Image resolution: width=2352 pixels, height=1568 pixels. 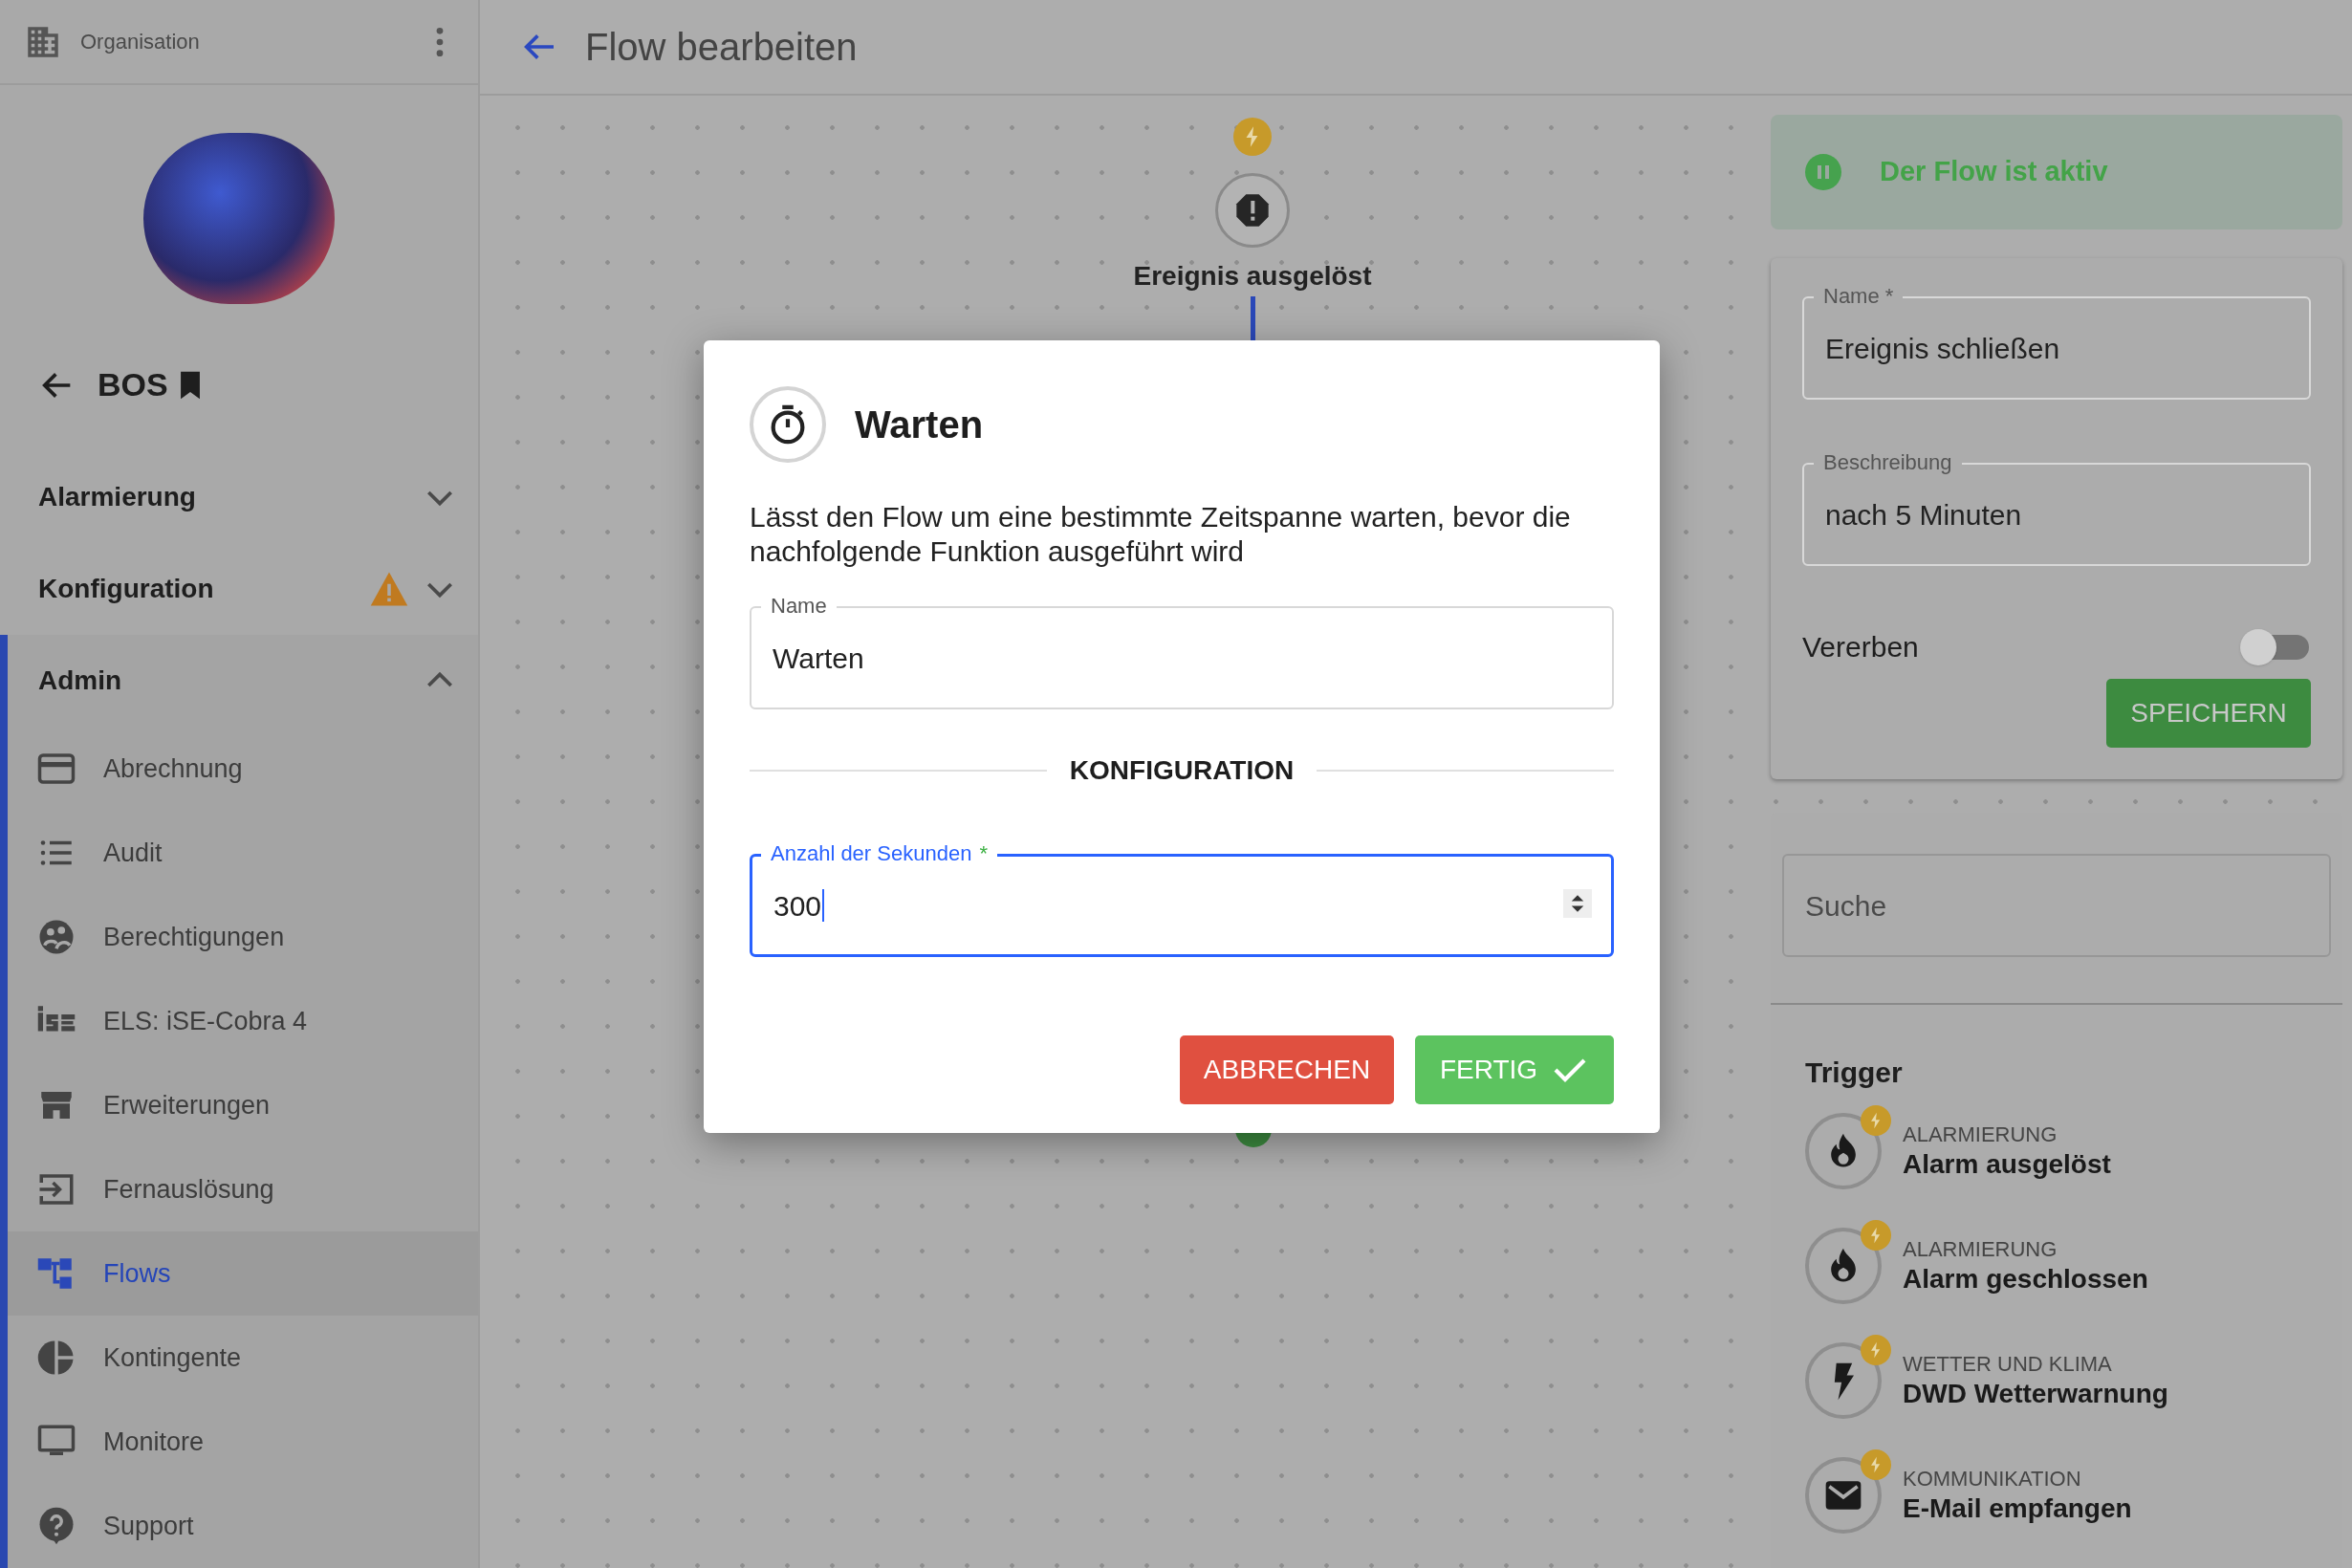 What do you see at coordinates (1161, 534) in the screenshot?
I see `dialog-description: Lässt den Flow um eine bestimmte Zeitspanne warten, bevor die nachfolgende Funktion ausgeführt wird` at bounding box center [1161, 534].